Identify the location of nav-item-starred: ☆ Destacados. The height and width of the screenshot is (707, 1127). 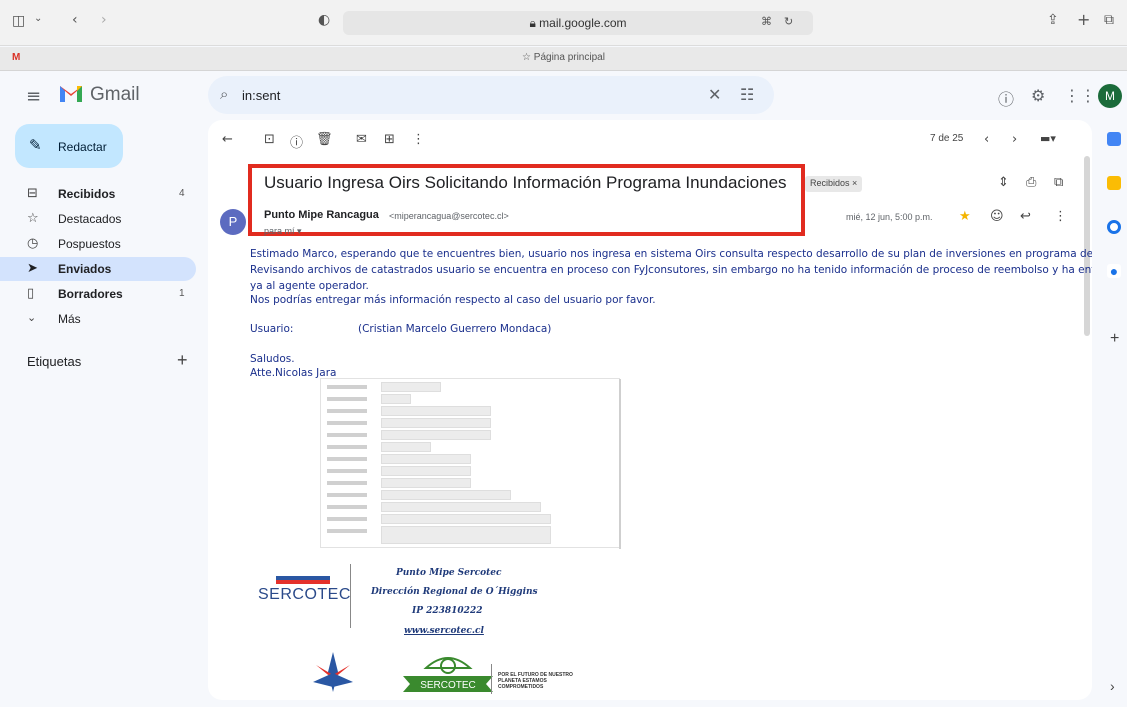
(98, 219).